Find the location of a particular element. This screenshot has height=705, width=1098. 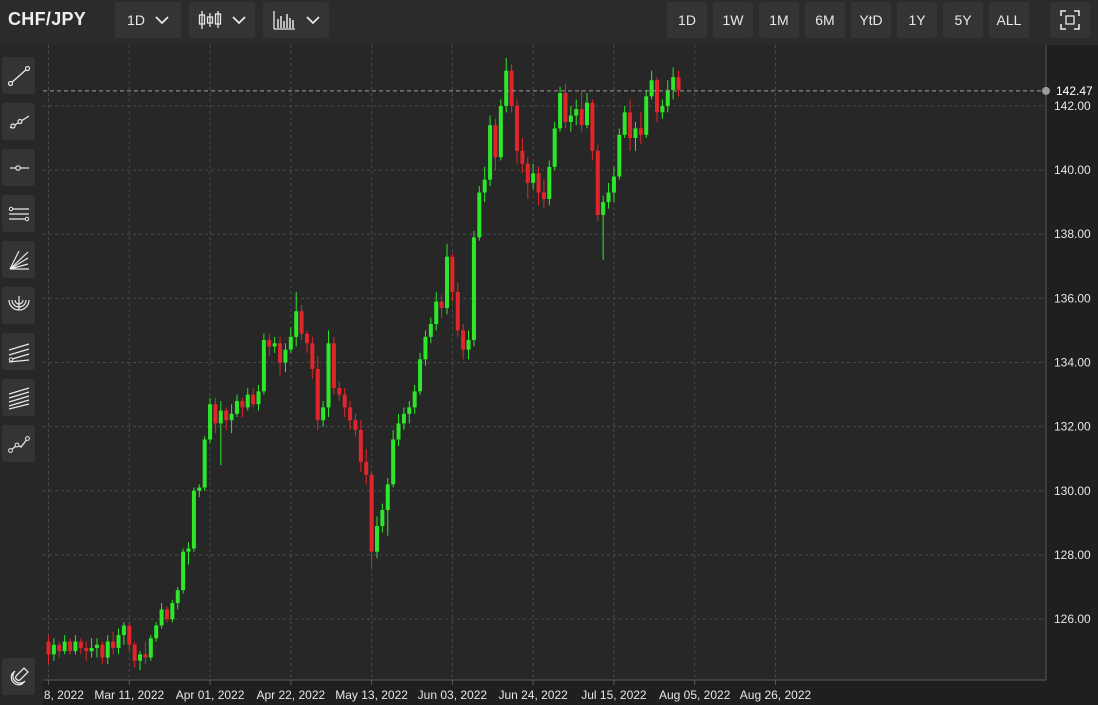

fibonacci-channel-icon is located at coordinates (18, 352).